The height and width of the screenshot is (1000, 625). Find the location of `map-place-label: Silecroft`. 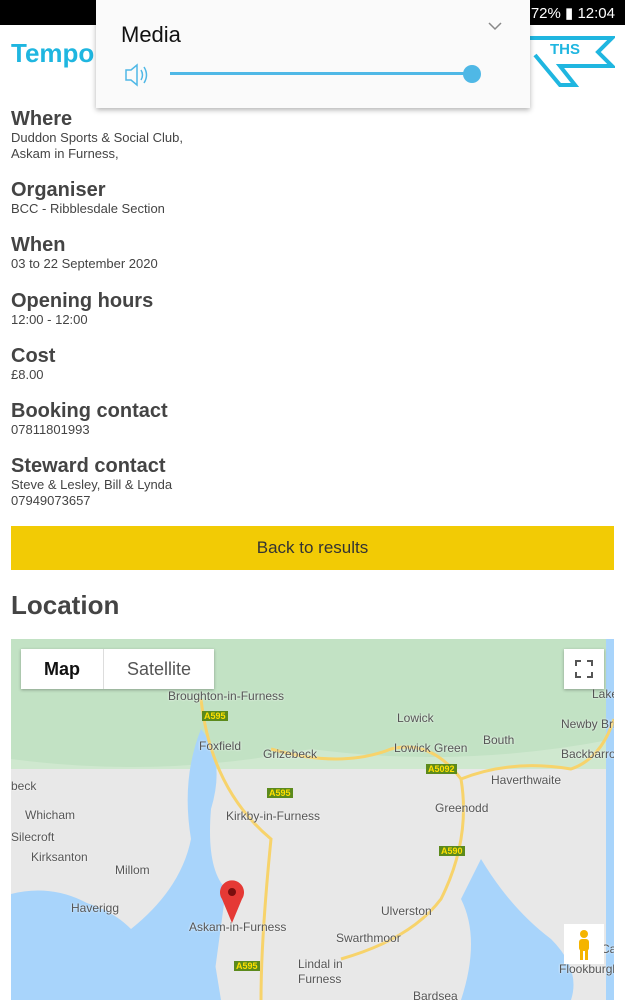

map-place-label: Silecroft is located at coordinates (33, 837).